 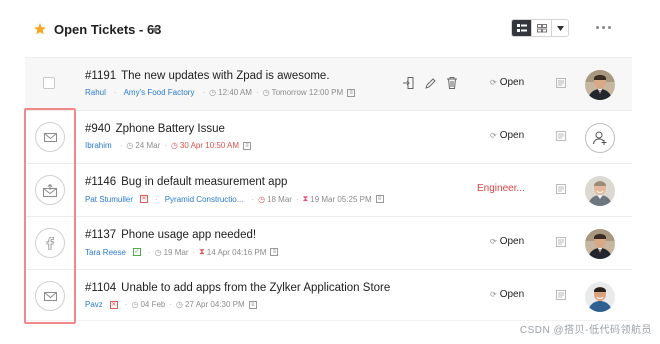 I want to click on list-view-button, so click(x=522, y=28).